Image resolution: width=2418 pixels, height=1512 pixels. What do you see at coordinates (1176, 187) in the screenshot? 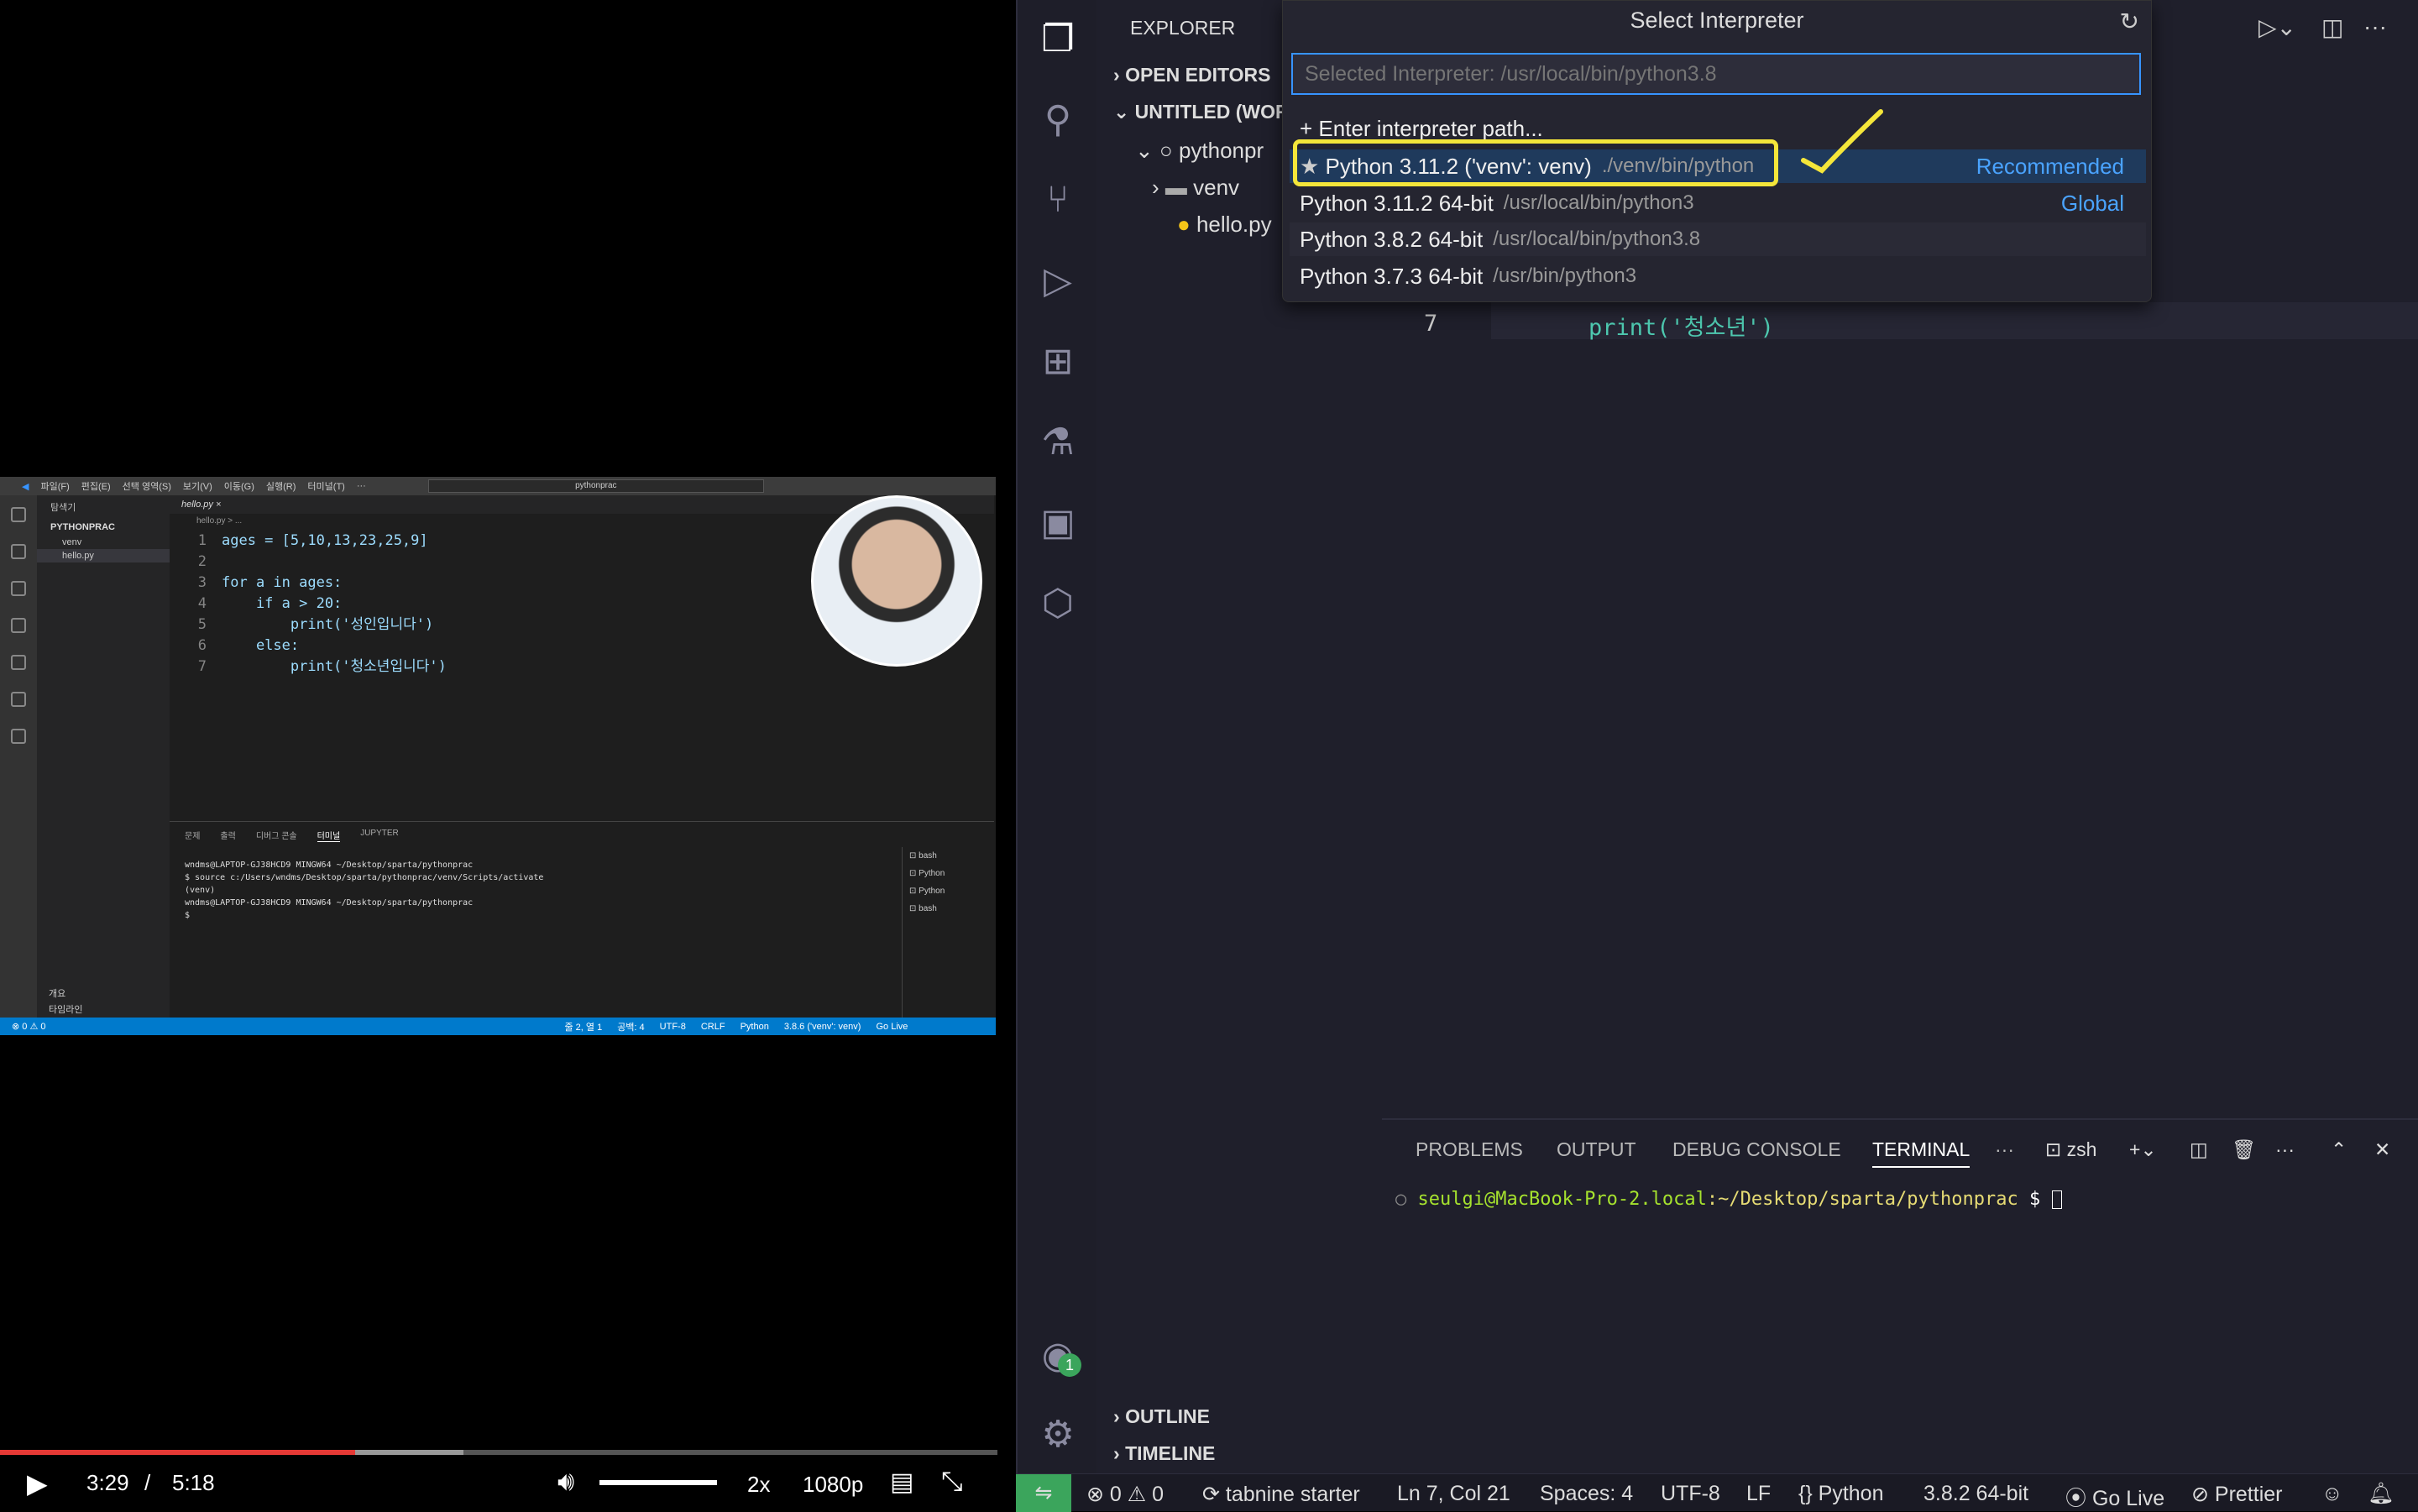
I see `folder-icon: ▬` at bounding box center [1176, 187].